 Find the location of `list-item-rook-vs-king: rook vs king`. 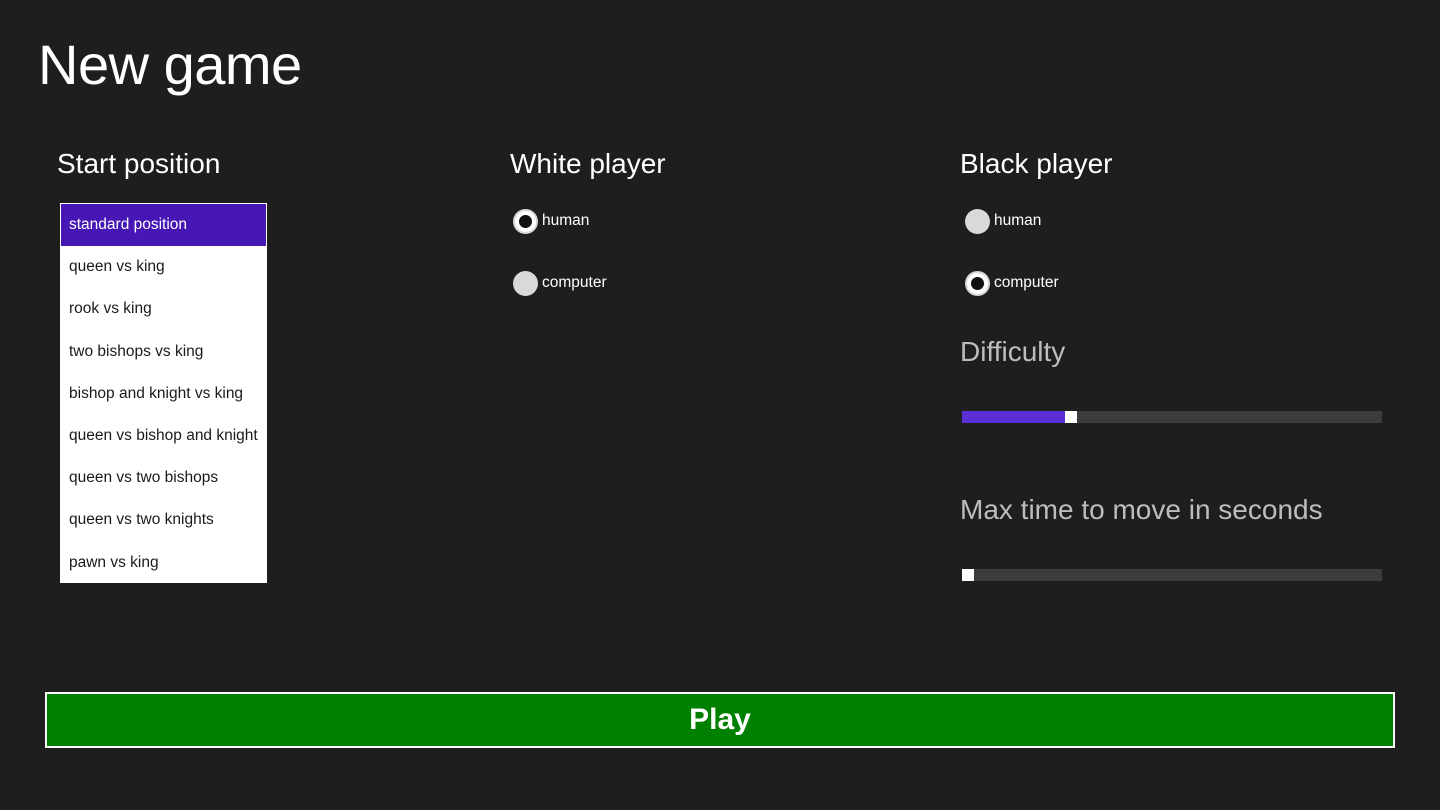

list-item-rook-vs-king: rook vs king is located at coordinates (163, 309).